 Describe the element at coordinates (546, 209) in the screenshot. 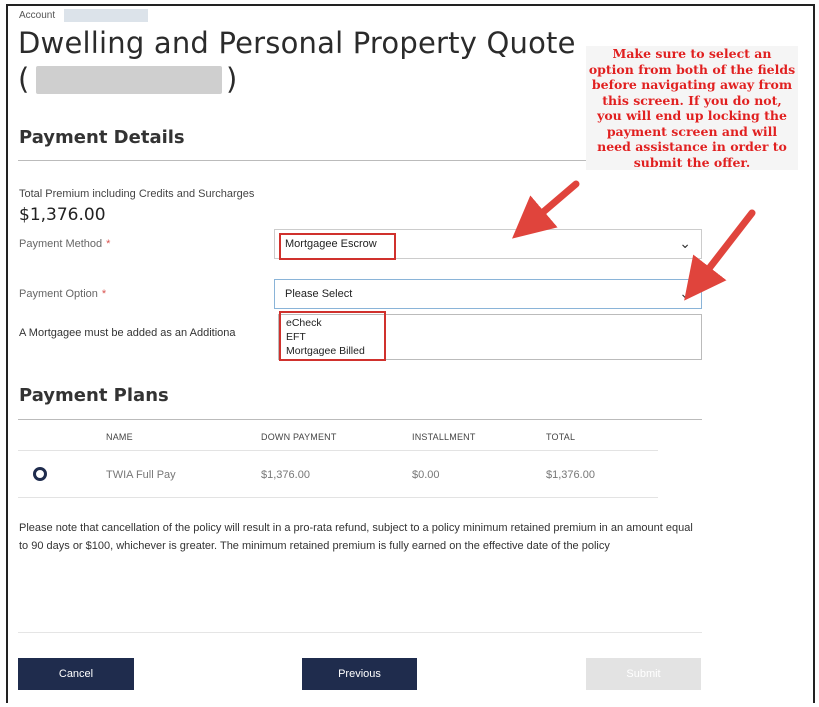

I see `arrow-to-payment-method` at that location.